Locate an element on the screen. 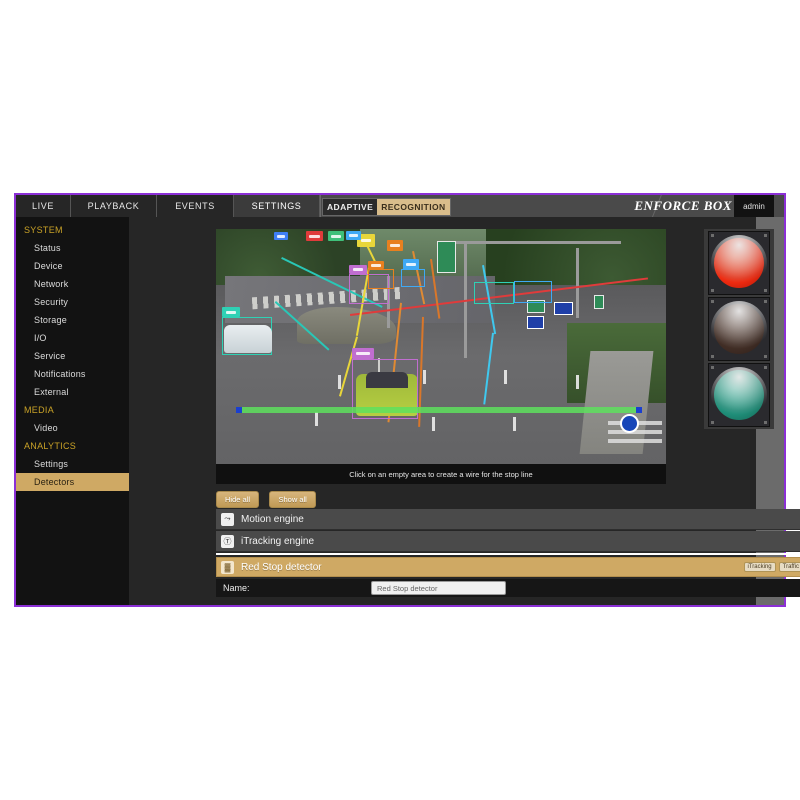  tab-playback: PLAYBACK is located at coordinates (114, 206).